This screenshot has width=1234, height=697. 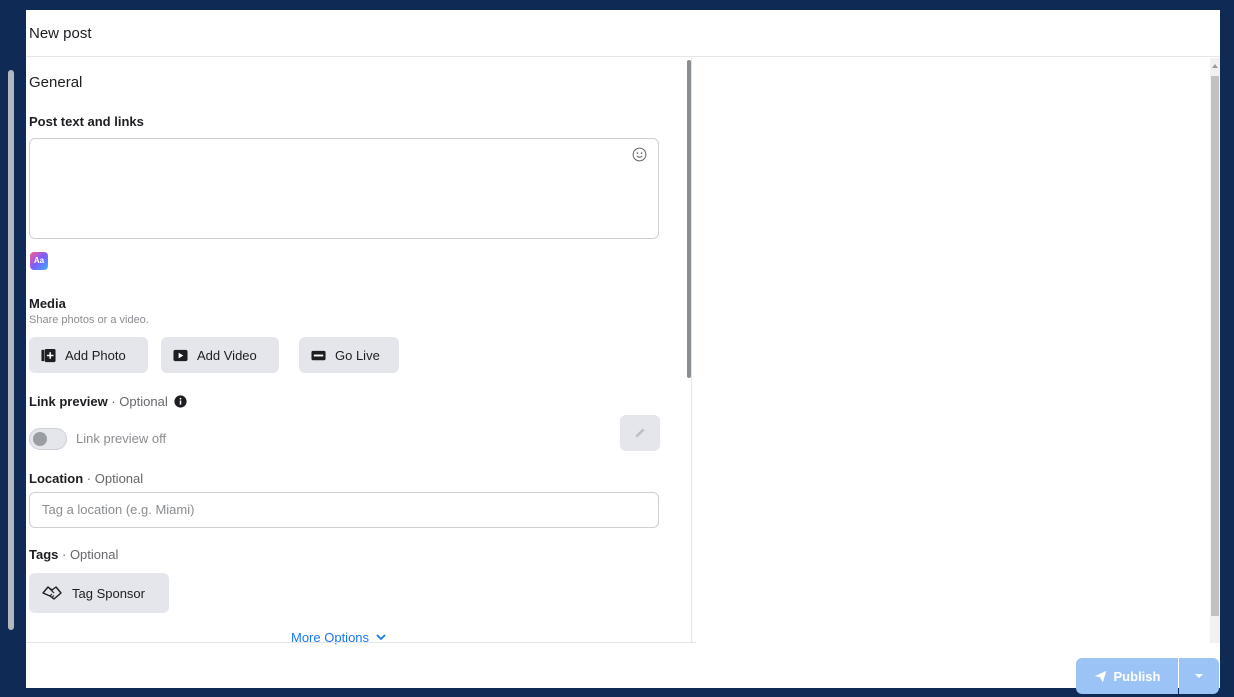 I want to click on general-heading: General, so click(x=56, y=82).